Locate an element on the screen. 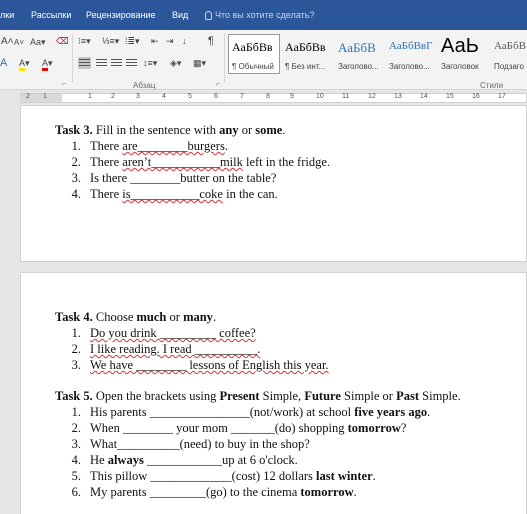 The height and width of the screenshot is (514, 527). list-number: 4. is located at coordinates (76, 460).